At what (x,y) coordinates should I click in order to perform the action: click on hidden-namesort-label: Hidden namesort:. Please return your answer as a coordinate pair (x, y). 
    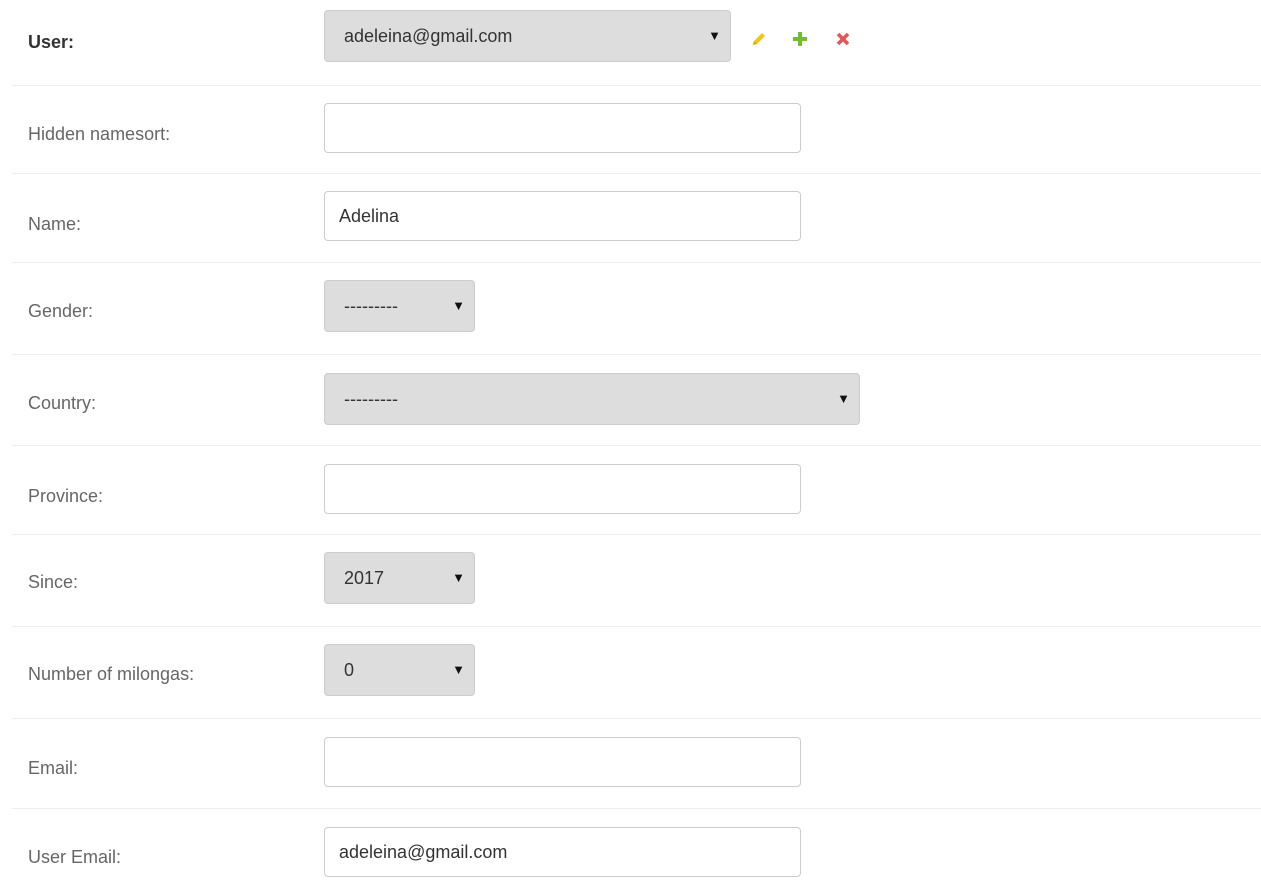
    Looking at the image, I should click on (99, 134).